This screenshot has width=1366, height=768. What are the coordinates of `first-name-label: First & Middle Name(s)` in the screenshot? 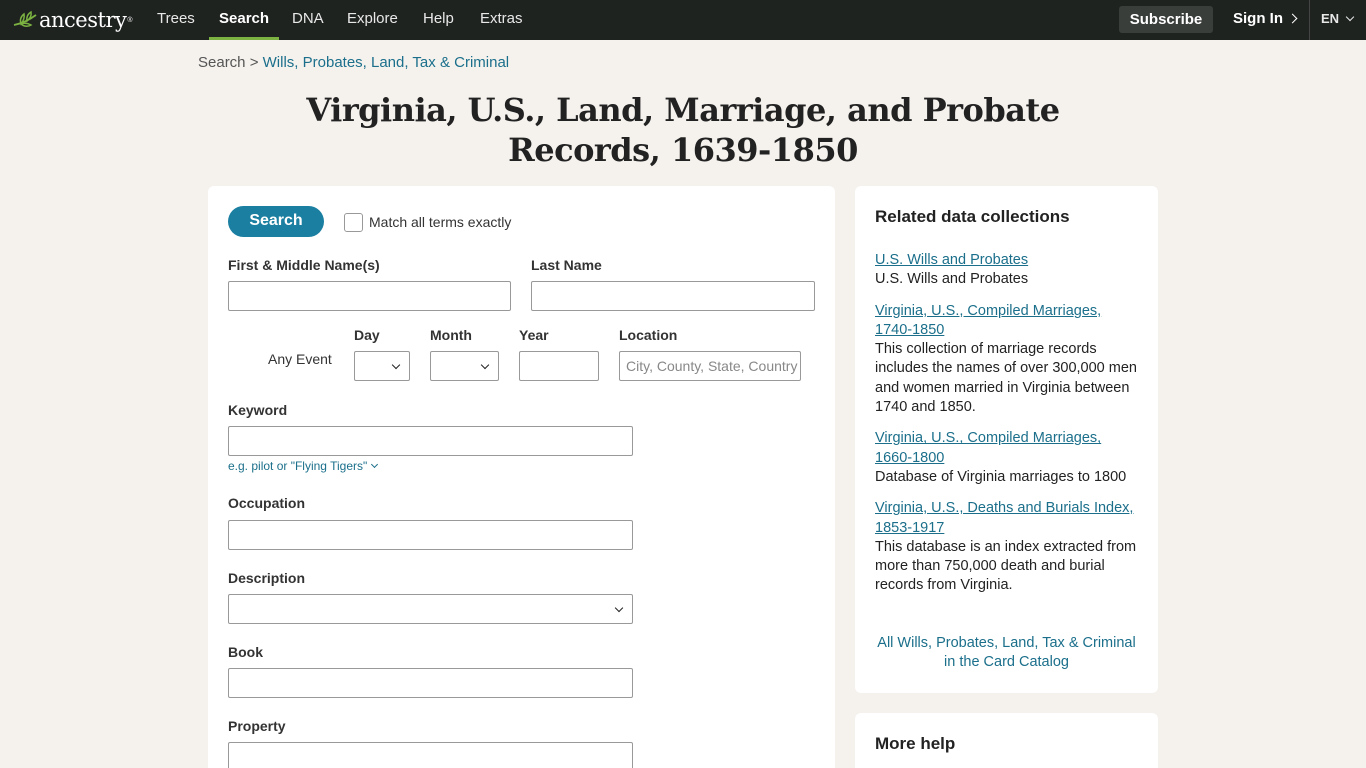 It's located at (304, 265).